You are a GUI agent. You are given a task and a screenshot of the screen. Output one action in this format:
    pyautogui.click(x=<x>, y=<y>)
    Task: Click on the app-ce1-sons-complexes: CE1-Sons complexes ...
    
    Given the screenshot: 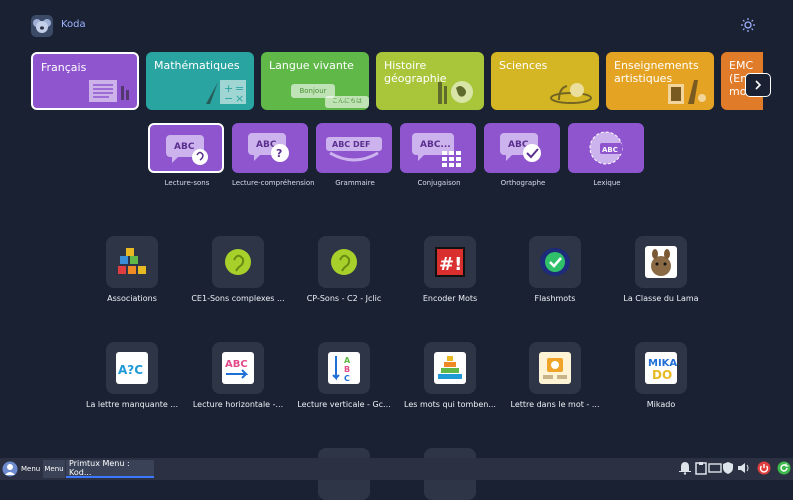 What is the action you would take?
    pyautogui.click(x=238, y=269)
    